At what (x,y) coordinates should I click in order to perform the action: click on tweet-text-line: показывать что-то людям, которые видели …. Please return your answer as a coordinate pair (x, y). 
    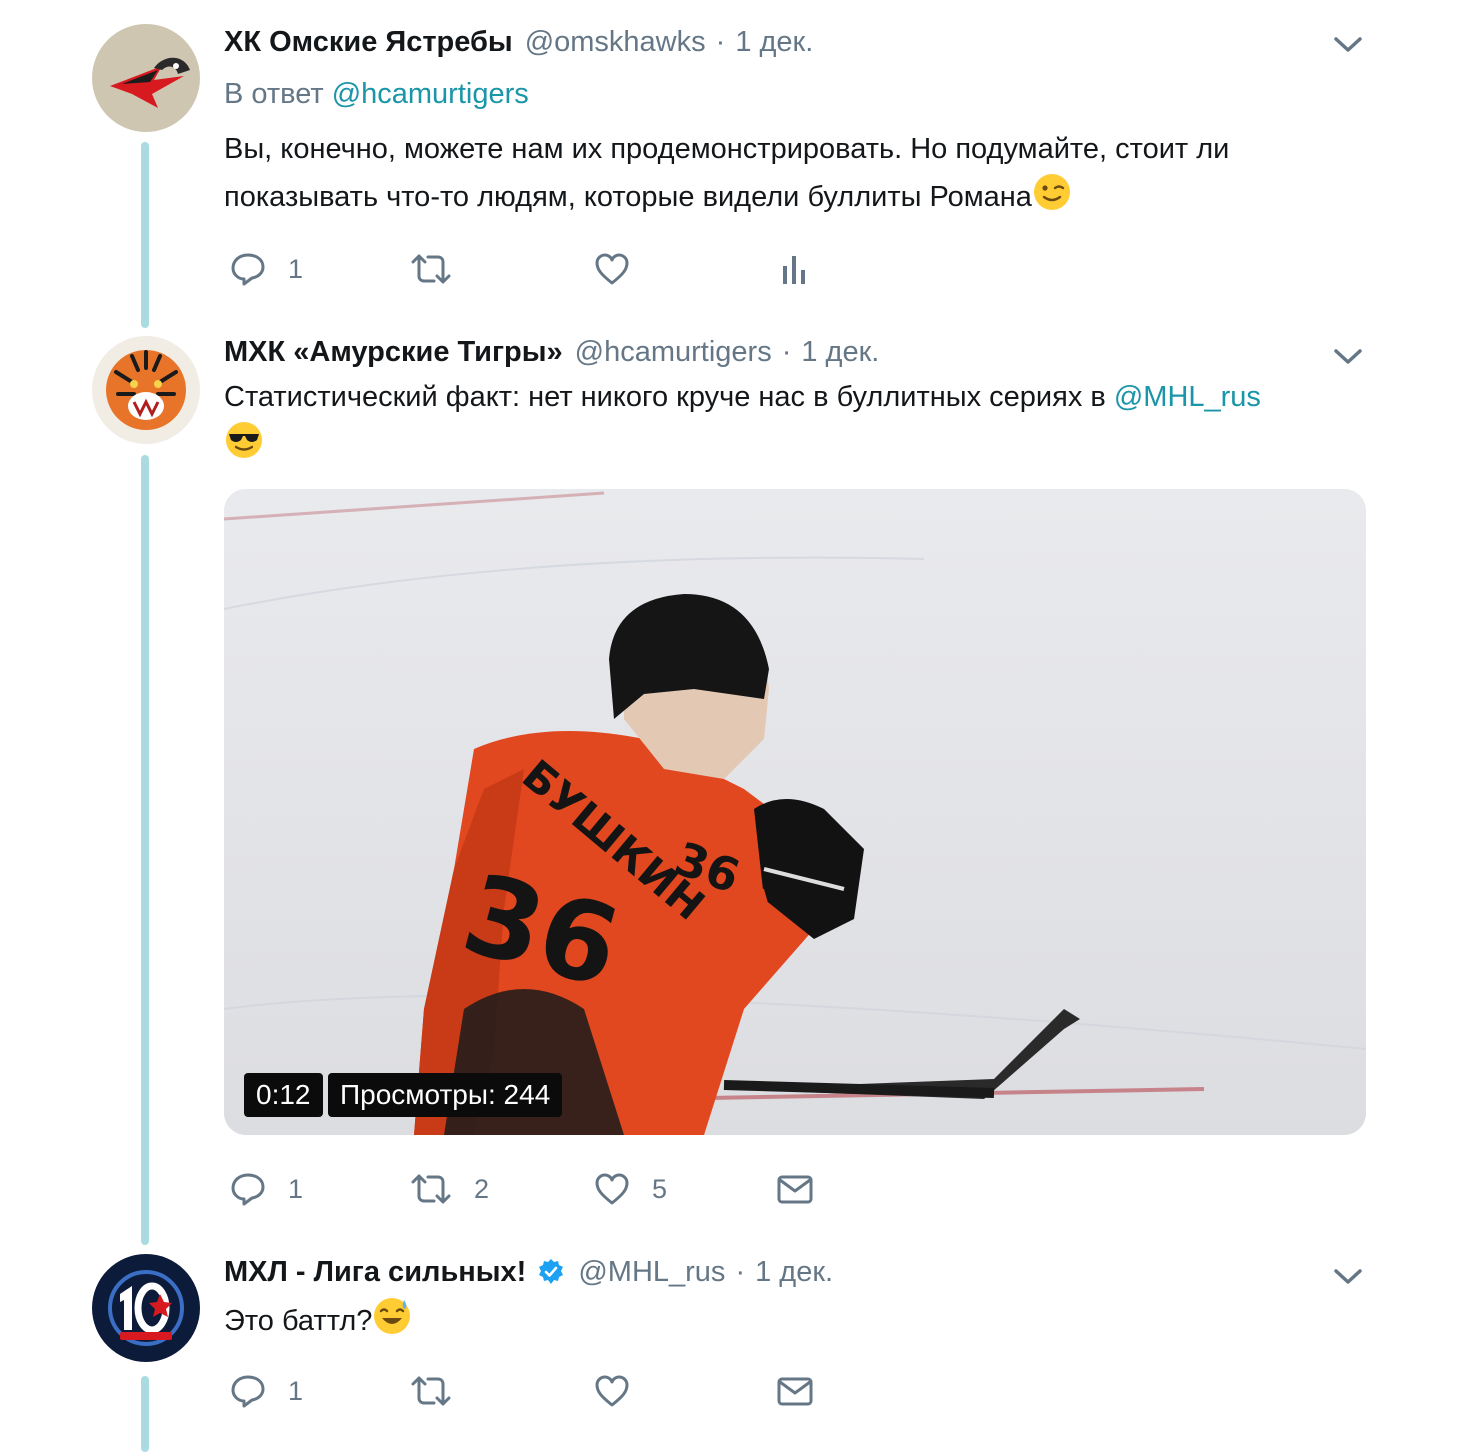
    Looking at the image, I should click on (789, 196).